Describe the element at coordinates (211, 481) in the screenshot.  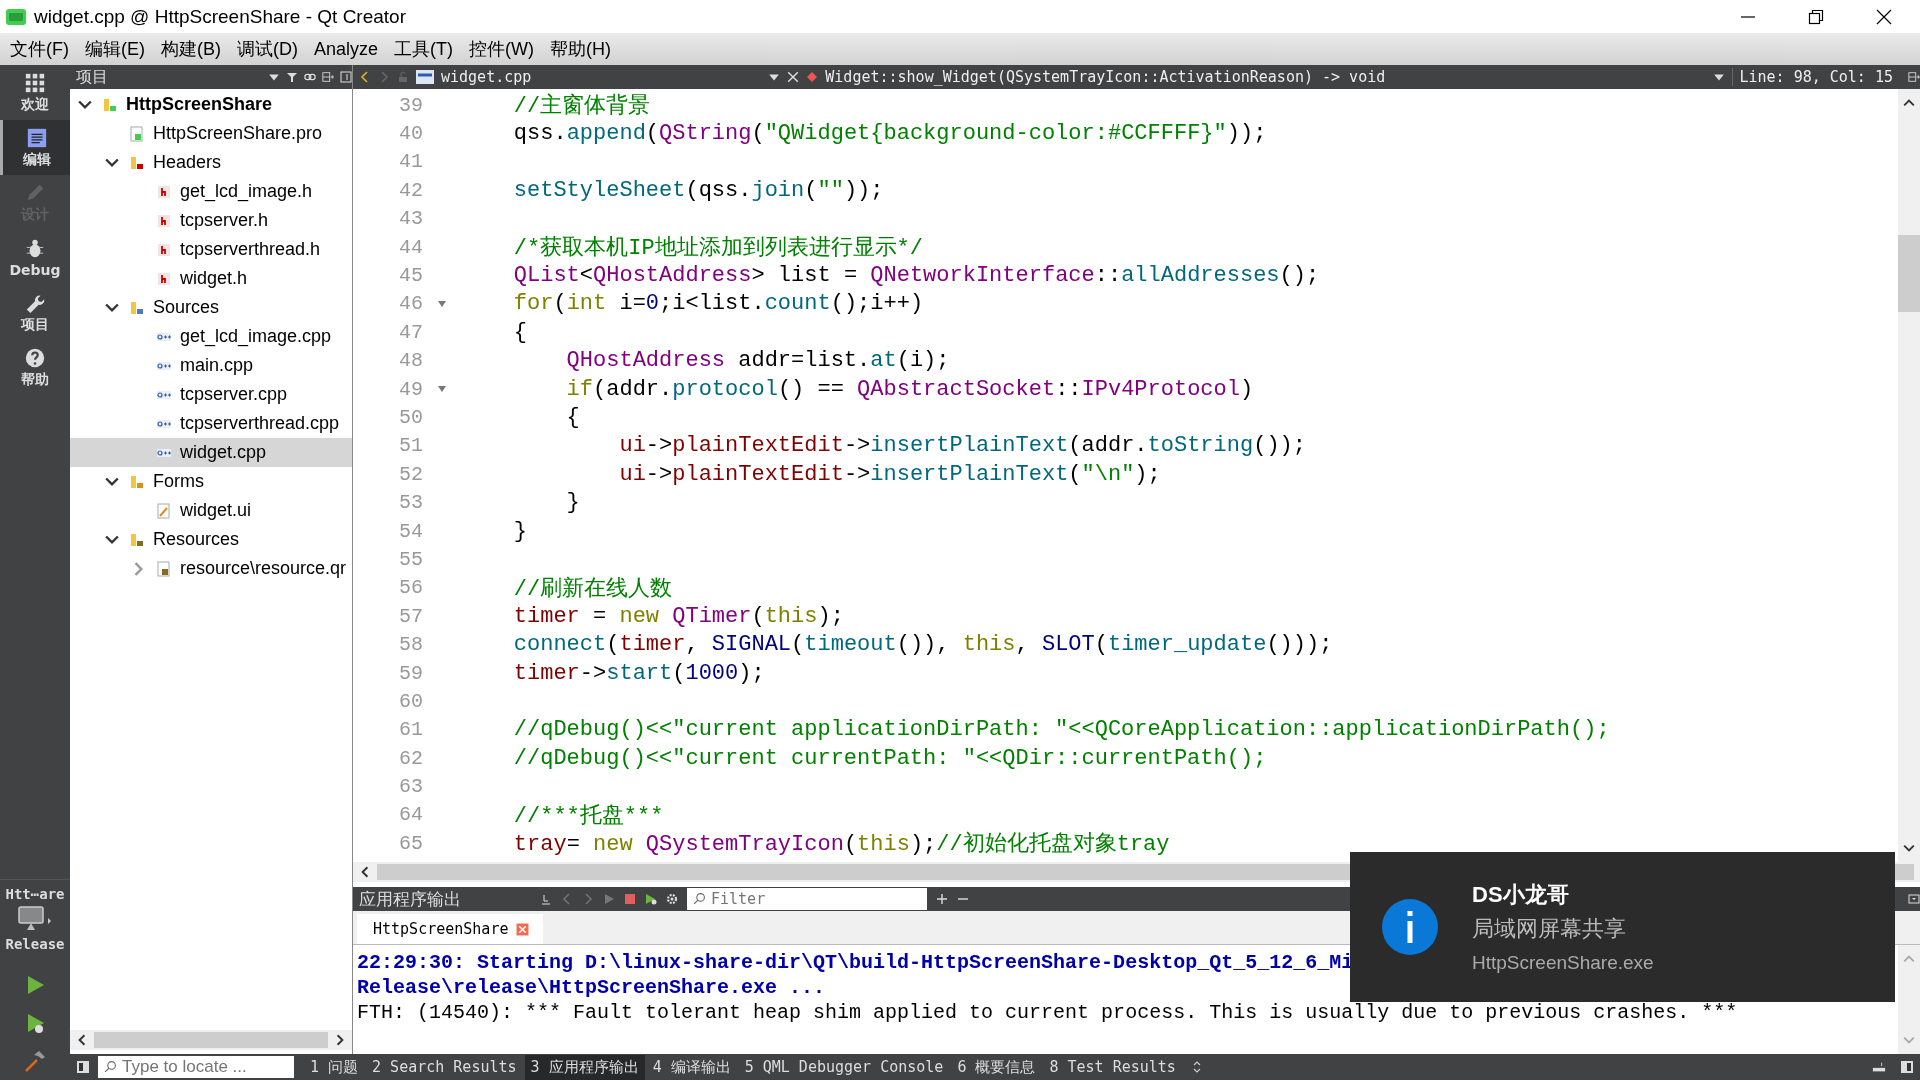
I see `tree-item: Forms` at that location.